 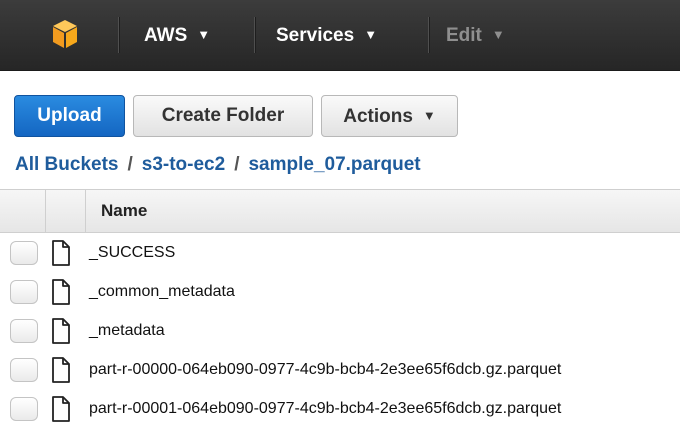 What do you see at coordinates (66, 164) in the screenshot?
I see `breadcrumb-all-buckets: All Buckets` at bounding box center [66, 164].